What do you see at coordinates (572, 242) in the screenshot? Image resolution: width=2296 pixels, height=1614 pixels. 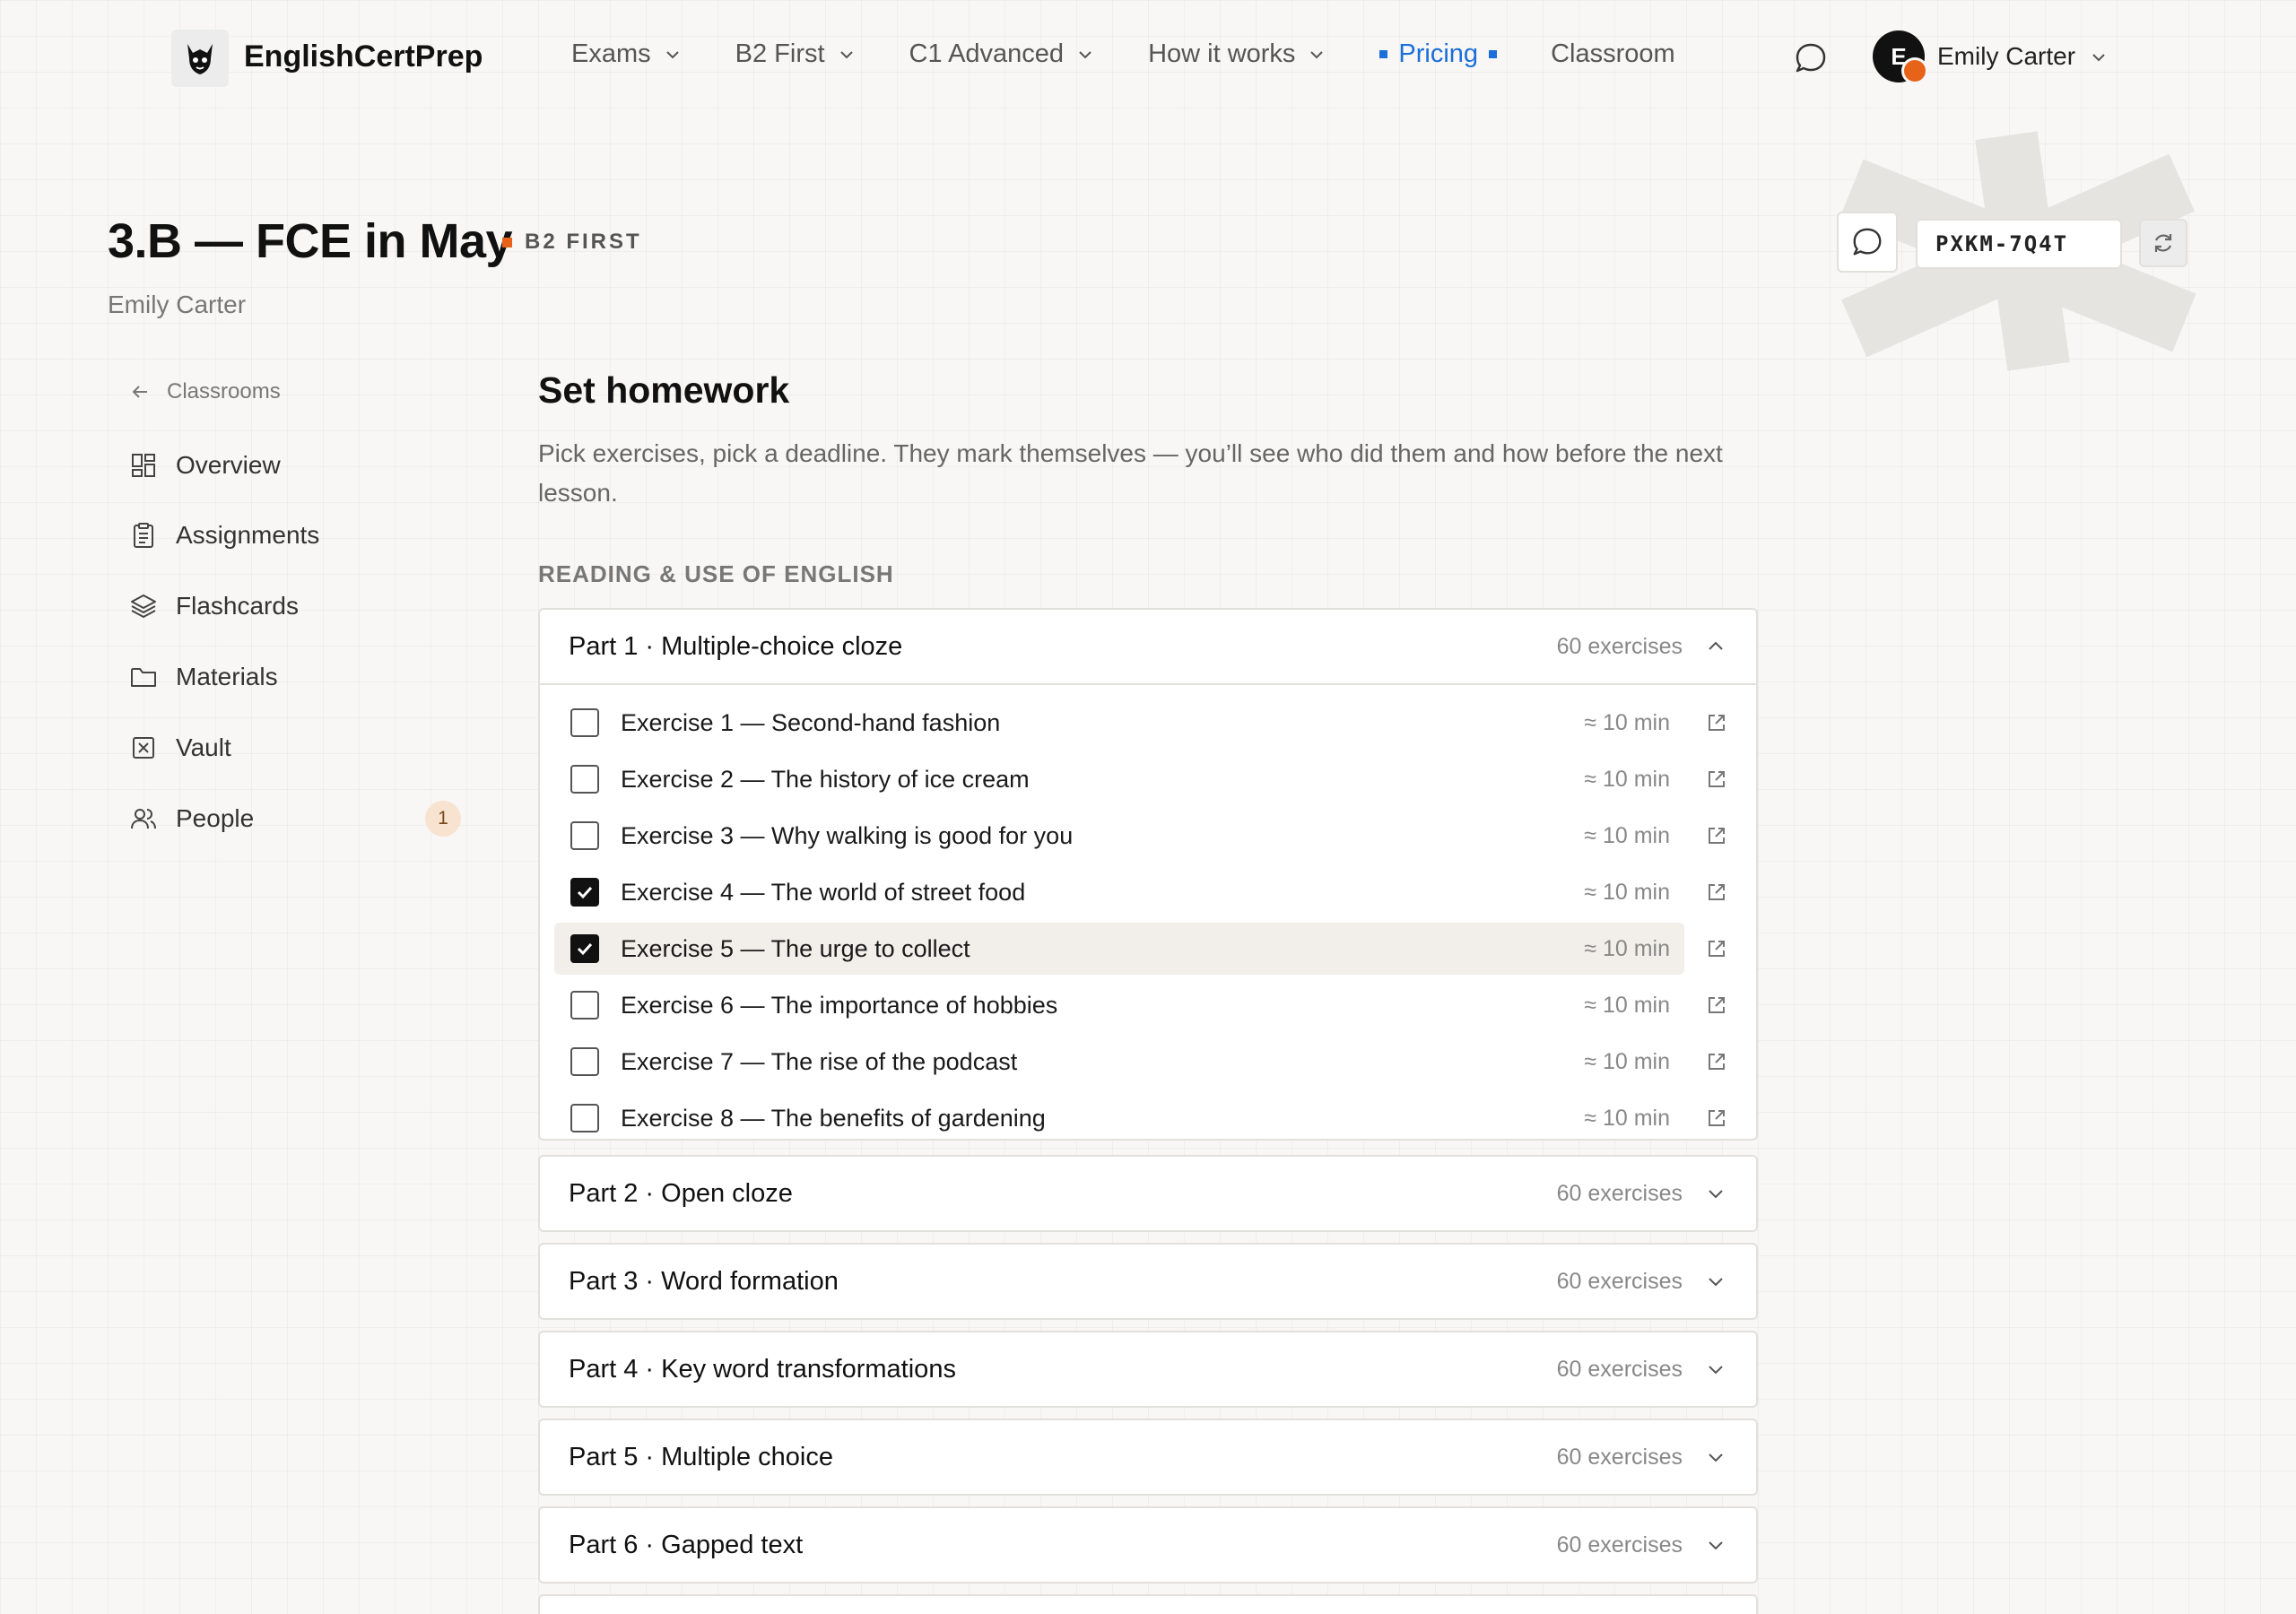 I see `level-badge: B2 FIRST` at bounding box center [572, 242].